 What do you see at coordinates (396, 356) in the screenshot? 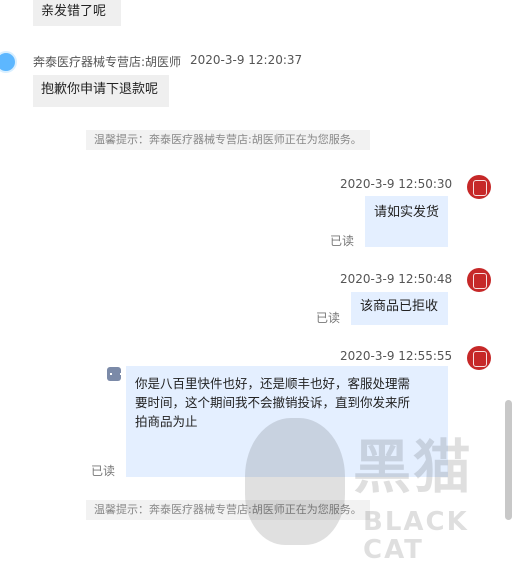
I see `message-timestamp: 2020-3-9 12:55:55` at bounding box center [396, 356].